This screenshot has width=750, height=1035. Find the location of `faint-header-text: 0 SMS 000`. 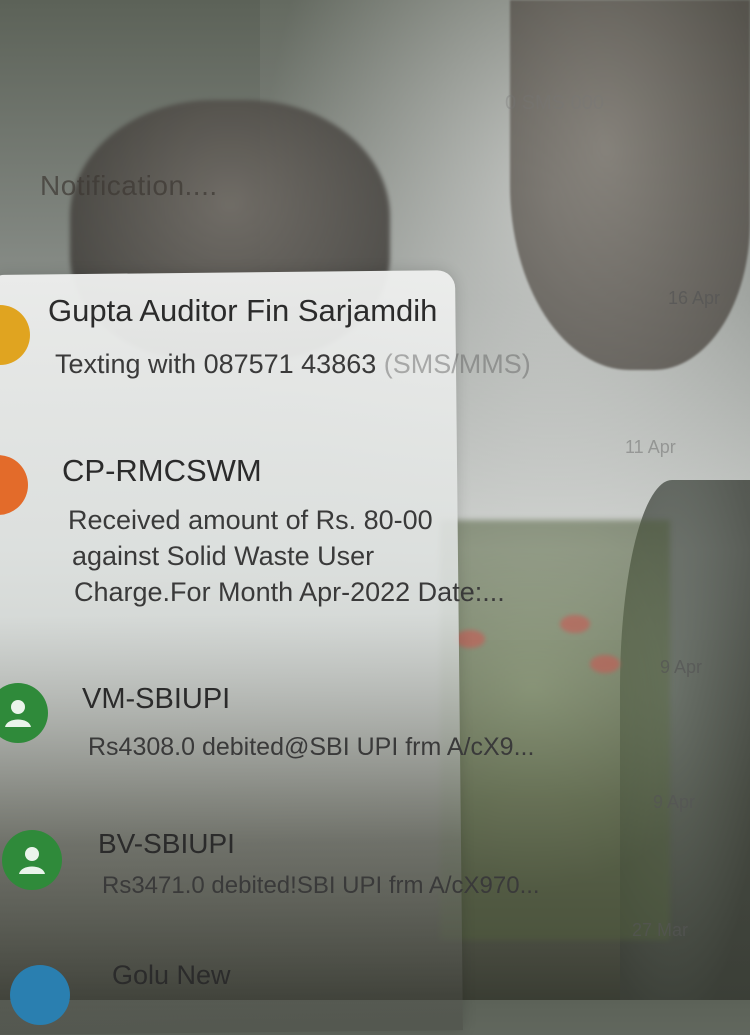

faint-header-text: 0 SMS 000 is located at coordinates (554, 103).